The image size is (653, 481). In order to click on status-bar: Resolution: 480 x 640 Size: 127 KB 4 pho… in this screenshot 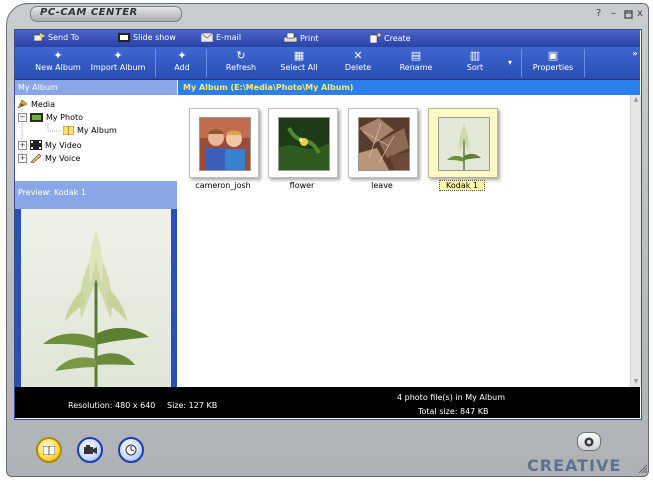, I will do `click(327, 402)`.